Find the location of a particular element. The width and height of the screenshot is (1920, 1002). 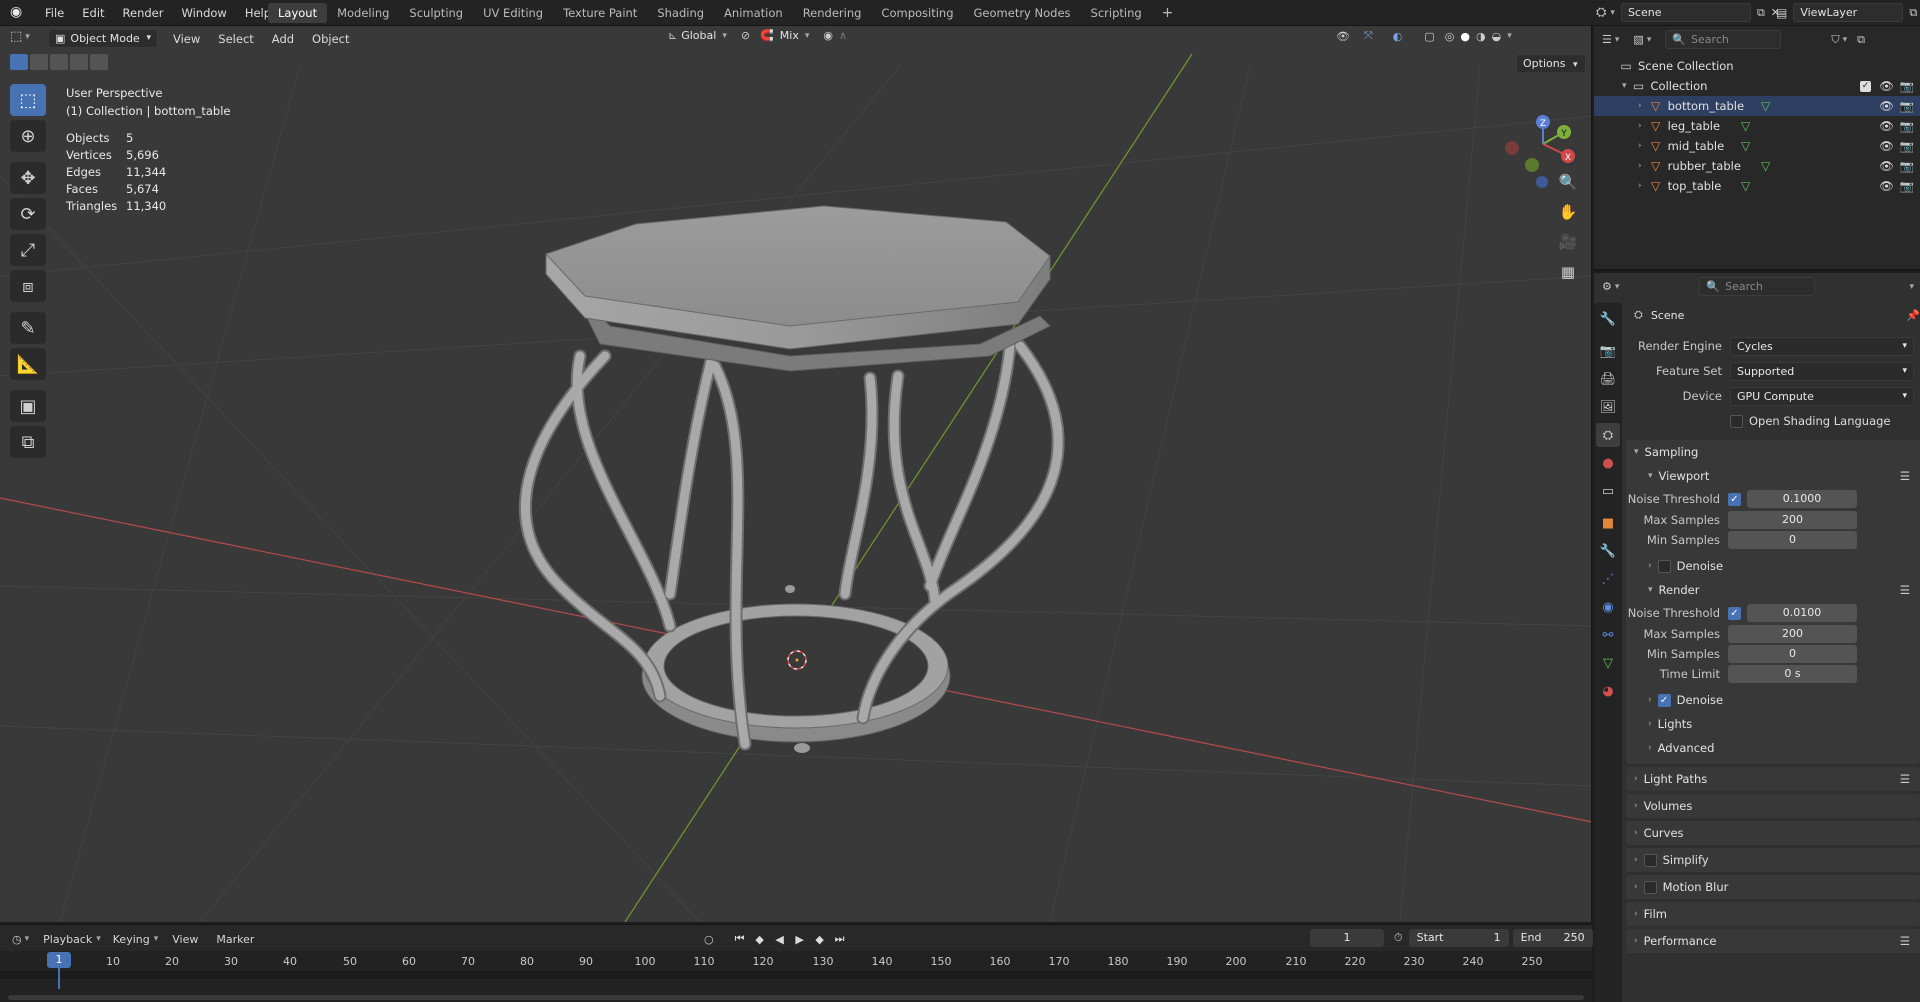

editor-type-icon: ⬚ is located at coordinates (16, 36).